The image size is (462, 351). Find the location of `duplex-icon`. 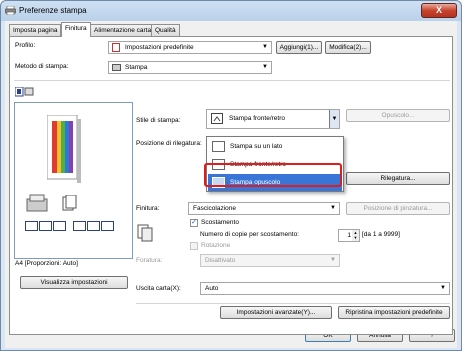

duplex-icon is located at coordinates (217, 118).